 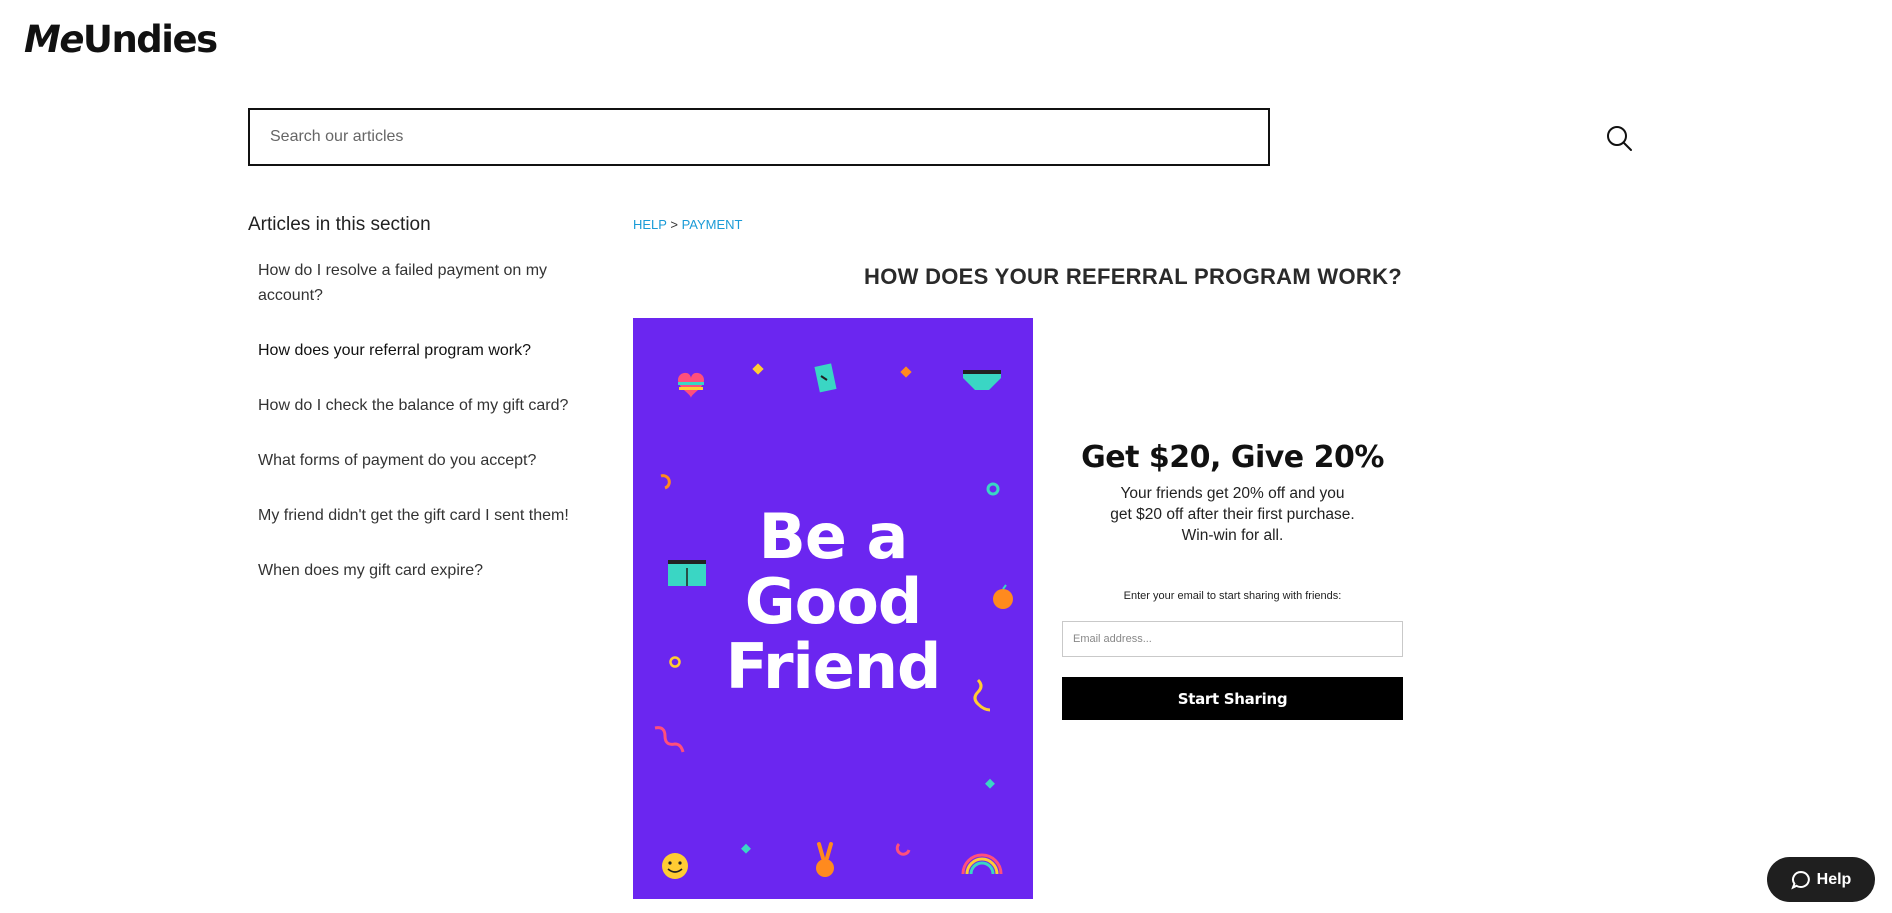 What do you see at coordinates (833, 666) in the screenshot?
I see `promo-headline-line3: Friend` at bounding box center [833, 666].